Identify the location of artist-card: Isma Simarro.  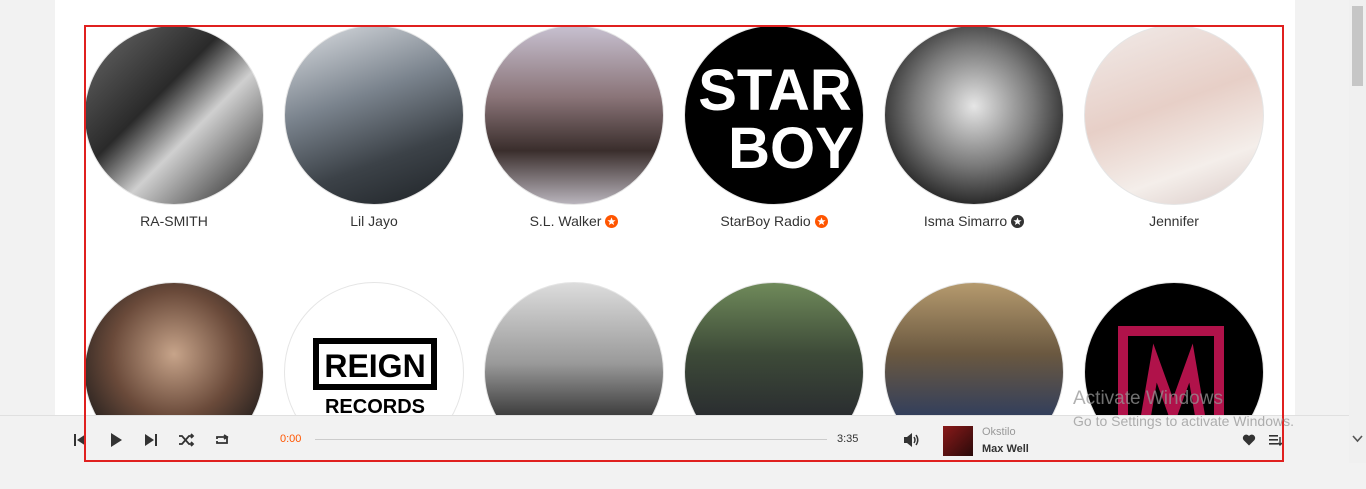
(974, 127).